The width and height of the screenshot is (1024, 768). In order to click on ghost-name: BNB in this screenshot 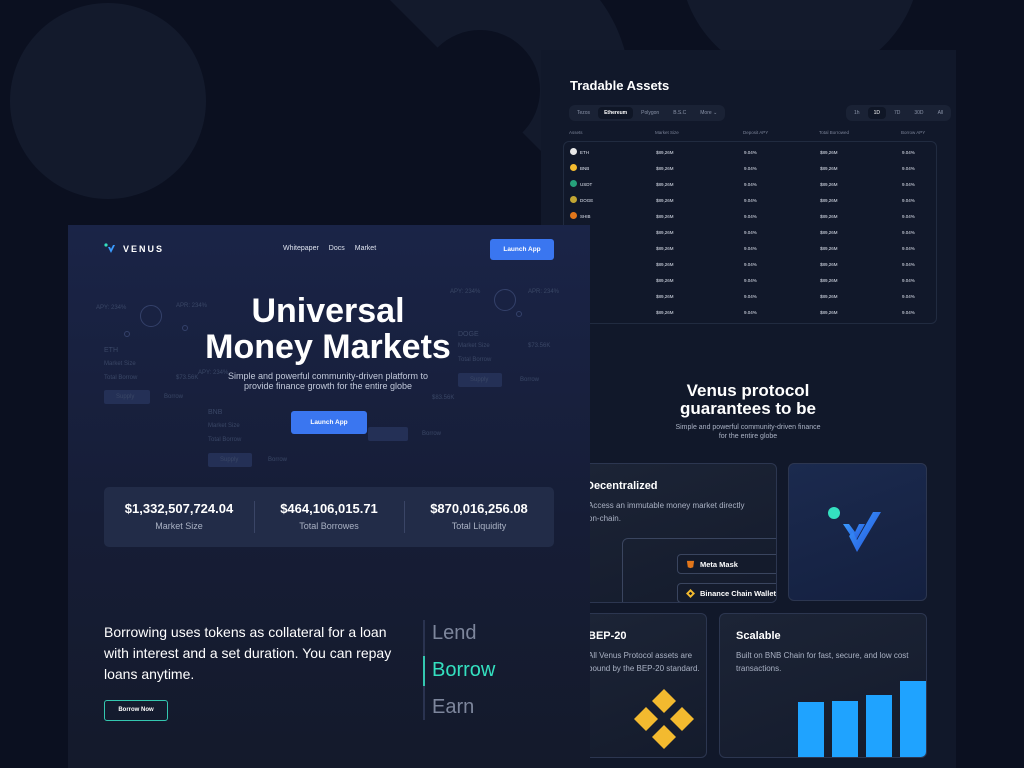, I will do `click(215, 412)`.